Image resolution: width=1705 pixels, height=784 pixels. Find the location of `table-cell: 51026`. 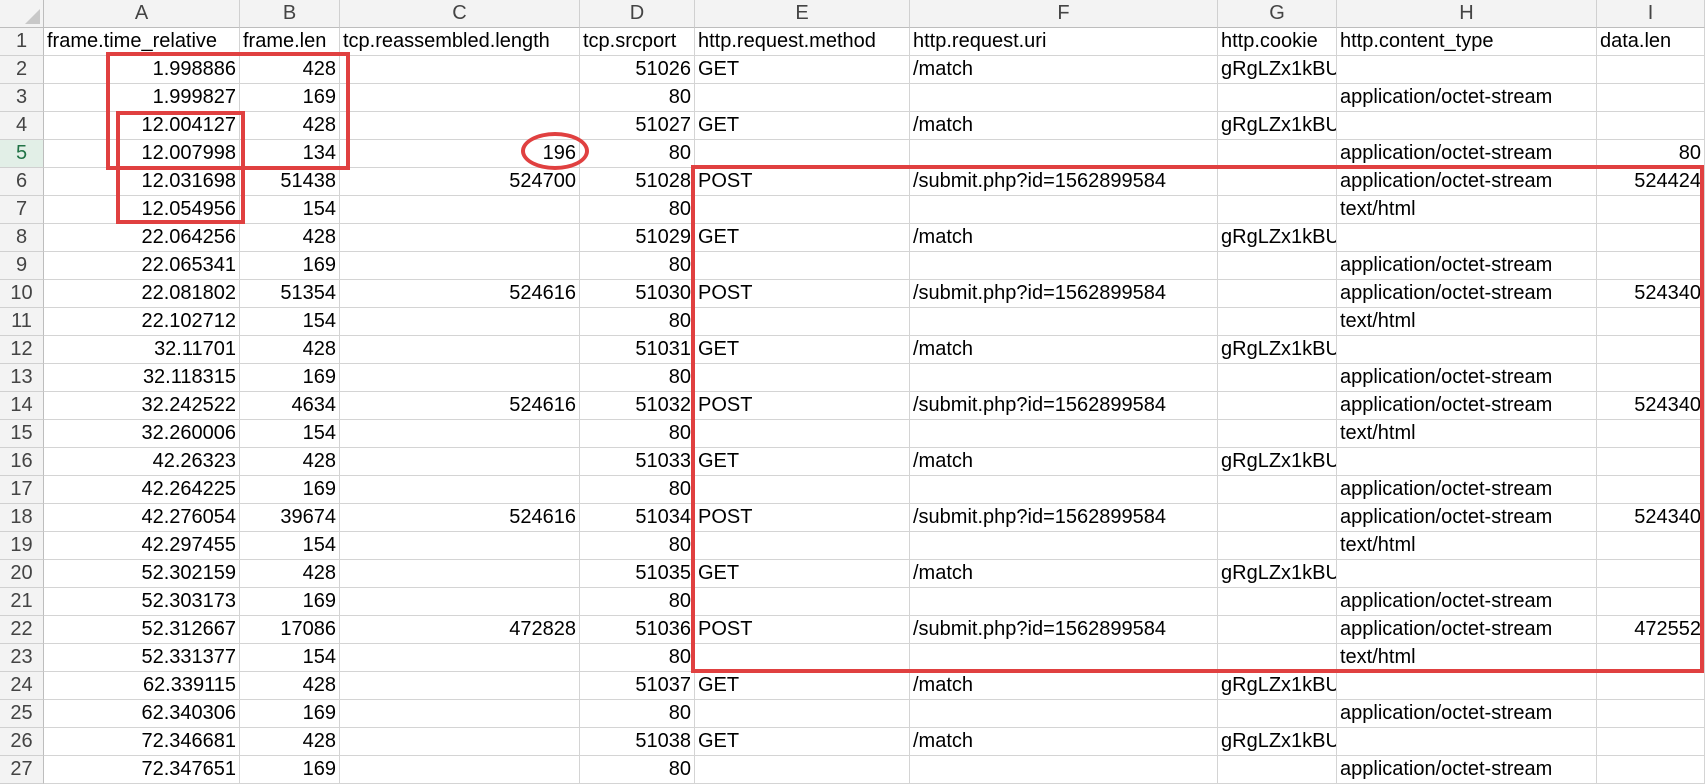

table-cell: 51026 is located at coordinates (637, 70).